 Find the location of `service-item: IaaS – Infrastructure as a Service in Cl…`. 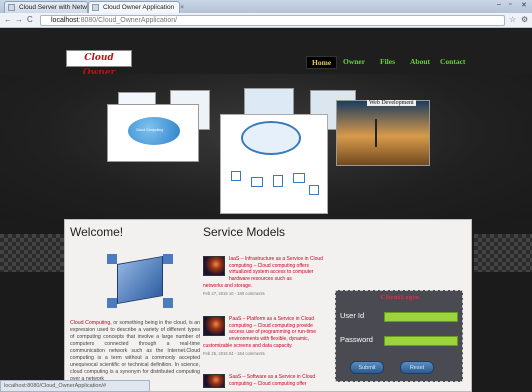

service-item: IaaS – Infrastructure as a Service in Cl… is located at coordinates (268, 282).